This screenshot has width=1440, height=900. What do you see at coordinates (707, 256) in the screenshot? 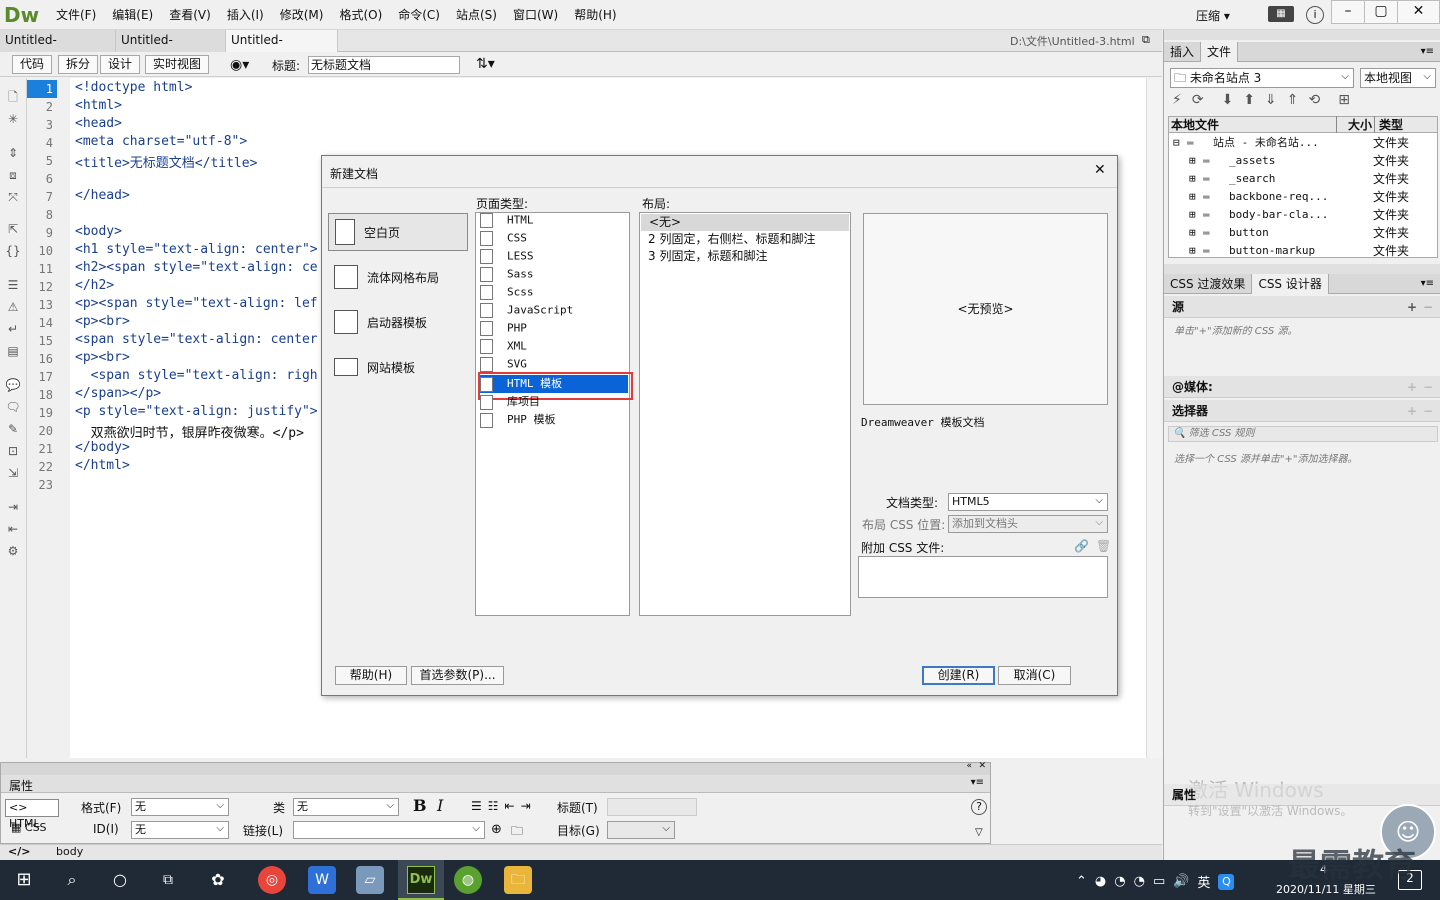
I see `layout-item: 3 列固定，标题和脚注` at bounding box center [707, 256].